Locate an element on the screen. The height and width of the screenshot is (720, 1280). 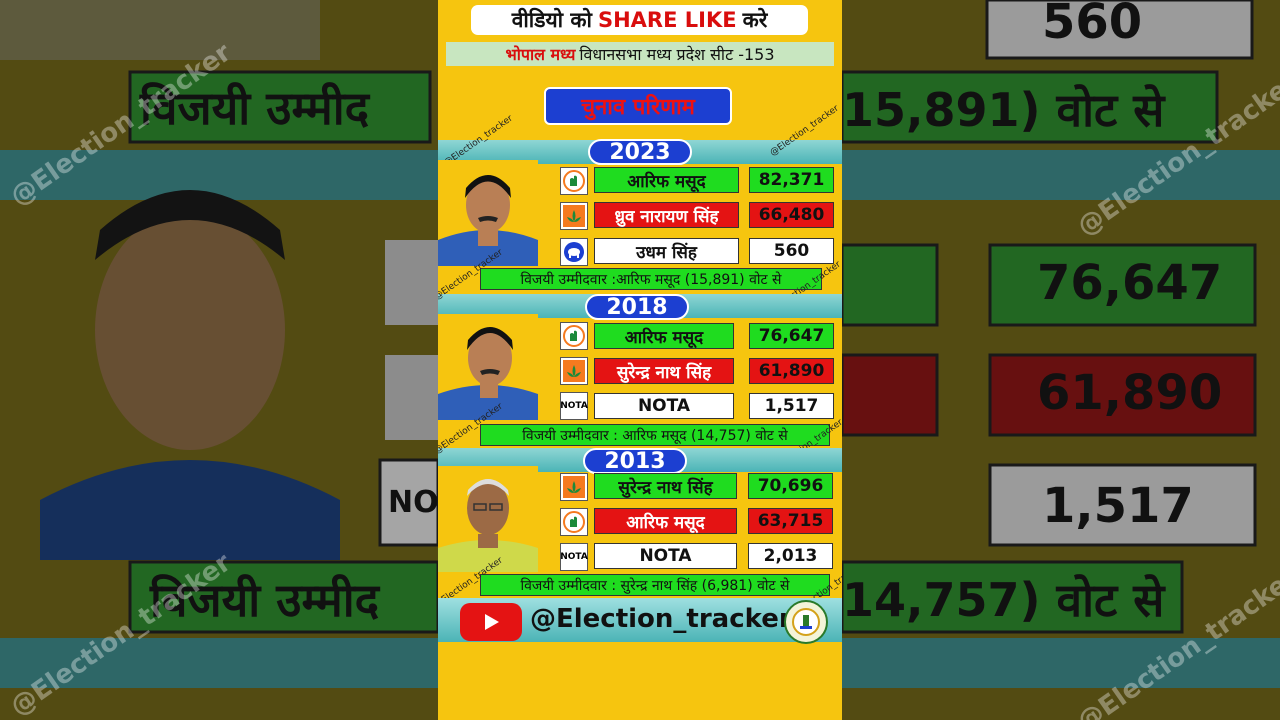
candidate-votes: 76,647 is located at coordinates (791, 336).